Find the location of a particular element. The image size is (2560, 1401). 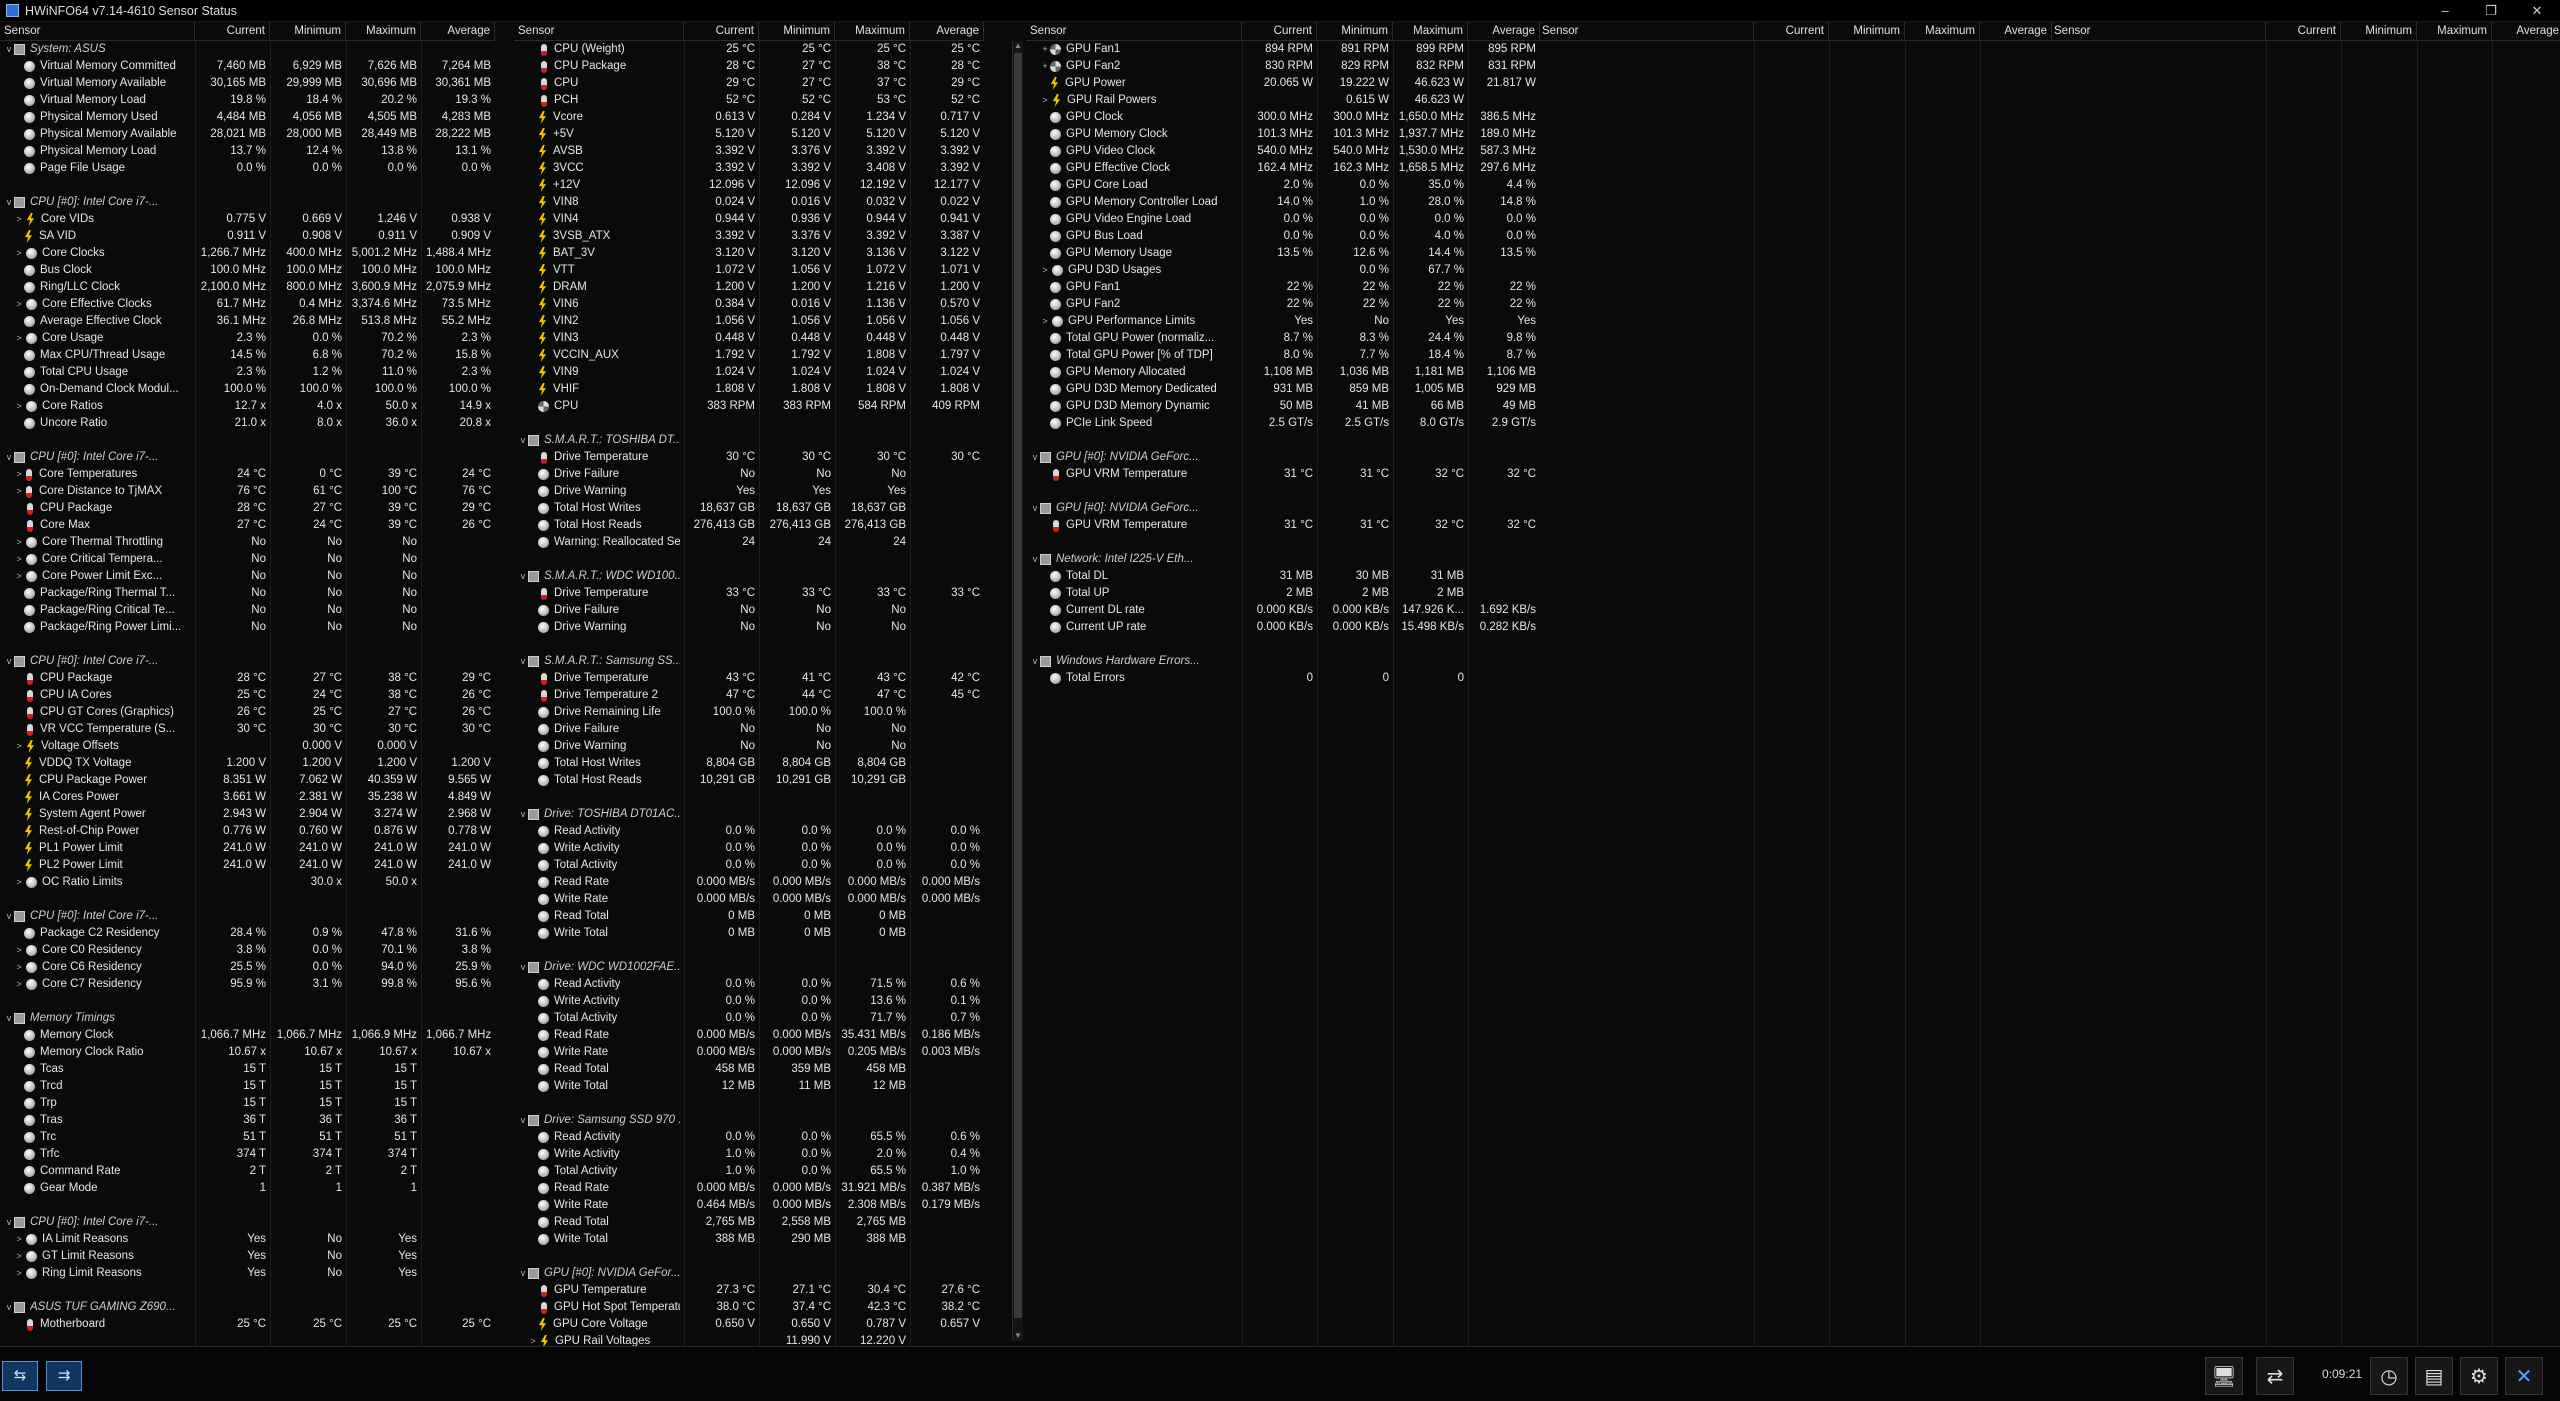

sensor-row: GPU Bus Load 0.0 % 0.0 % 4.0 % 0.0 % is located at coordinates (1283, 236).